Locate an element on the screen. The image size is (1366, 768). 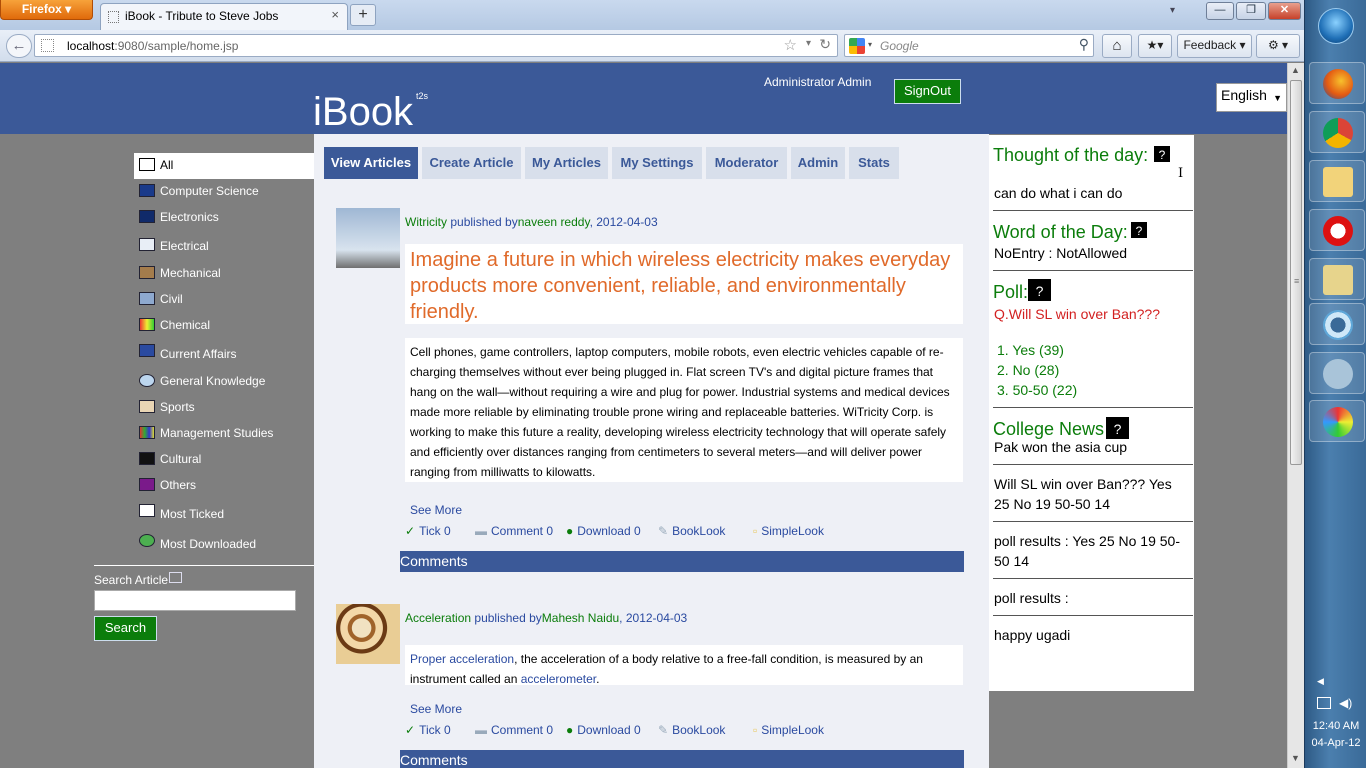
window-minimize-button: — is located at coordinates (1220, 11).